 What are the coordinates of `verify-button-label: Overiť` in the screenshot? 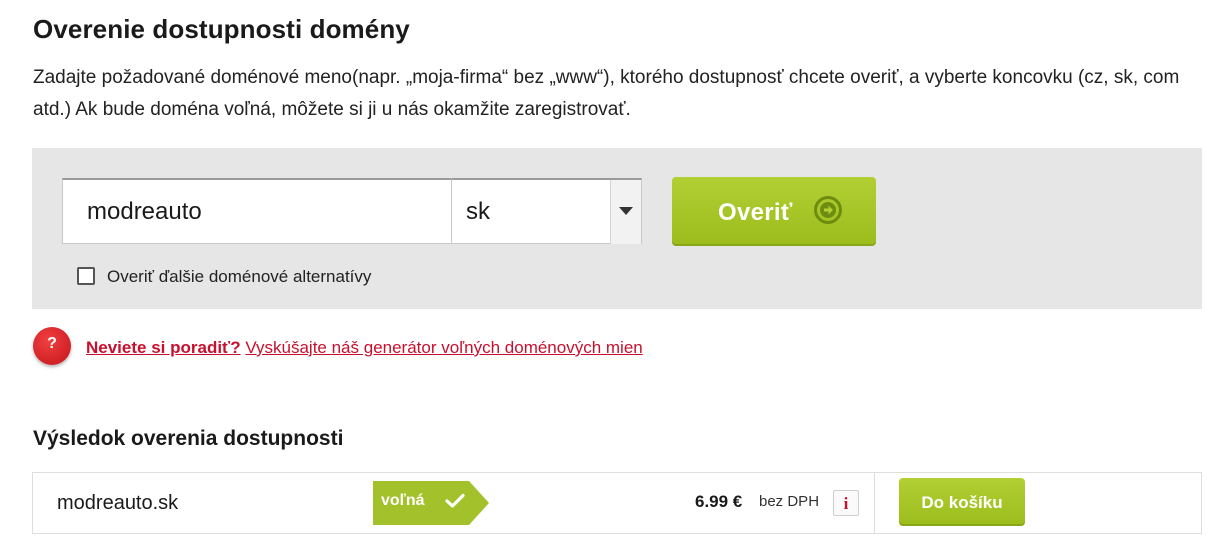 It's located at (755, 212).